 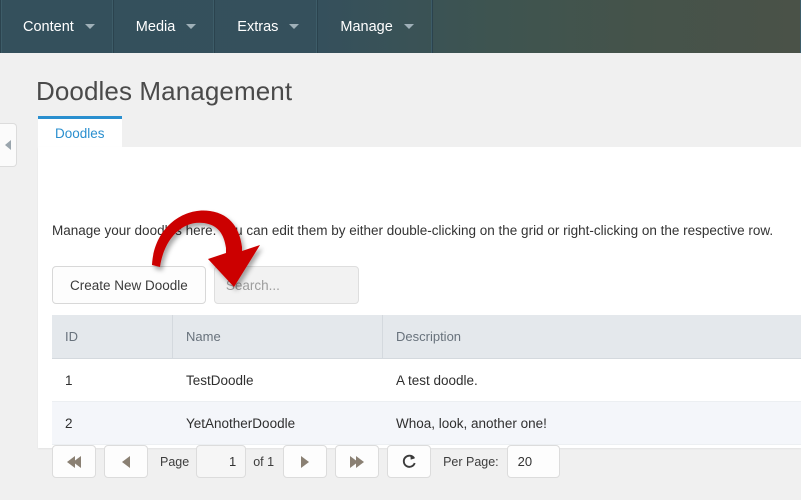 I want to click on sidebar-collapse-handle, so click(x=8, y=145).